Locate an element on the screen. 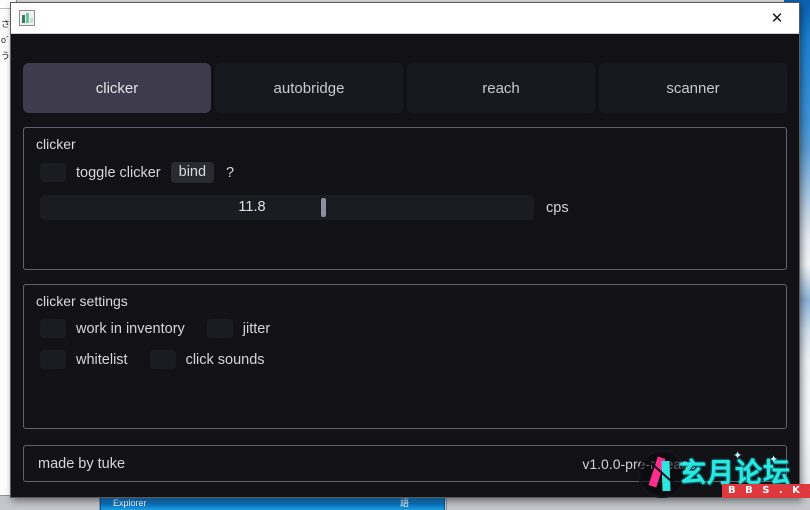  click-sounds-checkbox is located at coordinates (162, 359).